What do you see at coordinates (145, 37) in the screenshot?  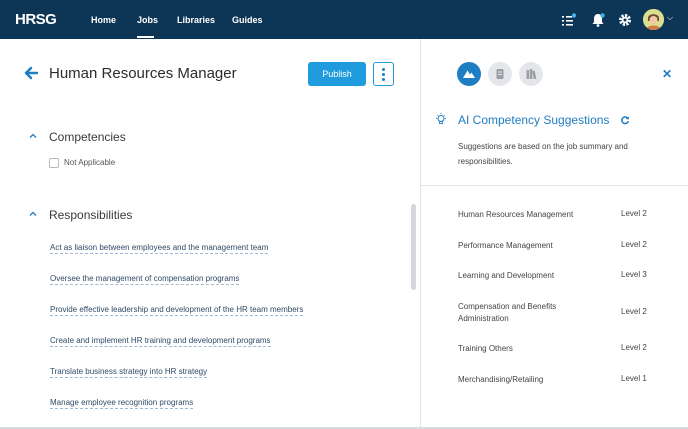 I see `nav-active-indicator` at bounding box center [145, 37].